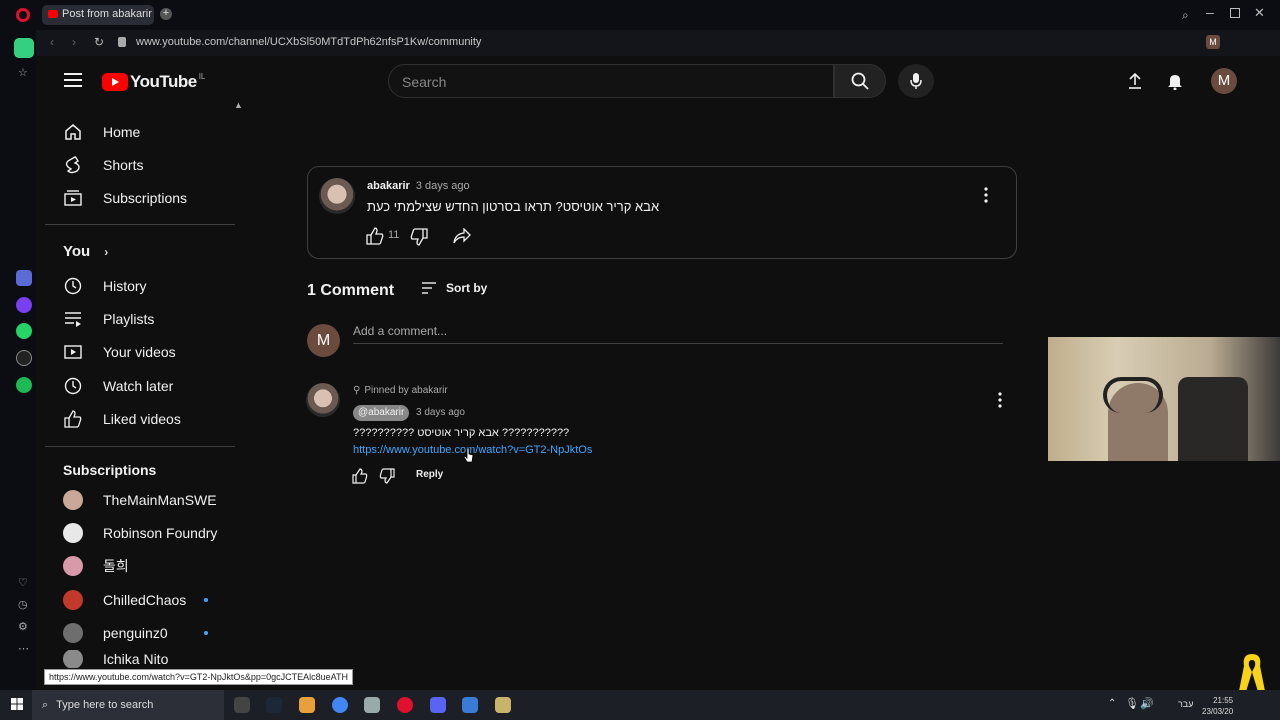  Describe the element at coordinates (388, 186) in the screenshot. I see `post-author: abakarir` at that location.